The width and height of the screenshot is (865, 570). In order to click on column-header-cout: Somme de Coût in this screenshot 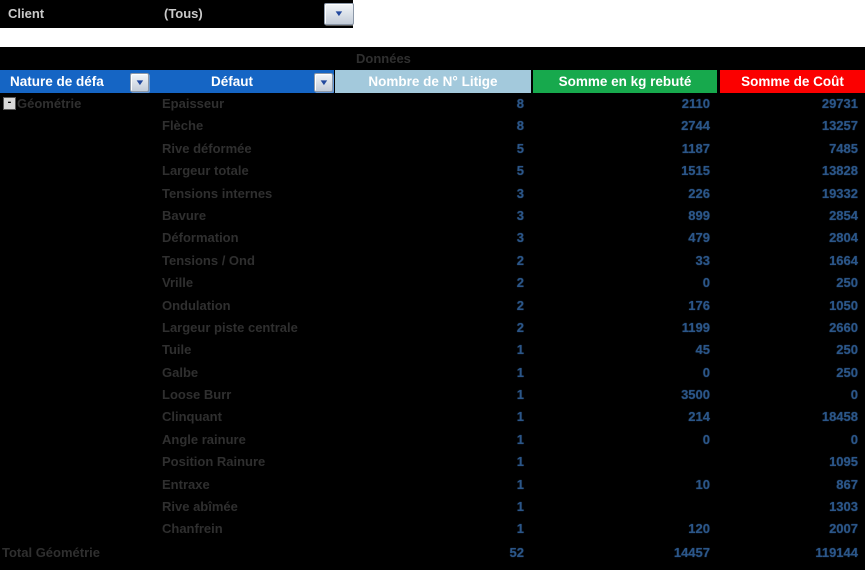, I will do `click(792, 81)`.